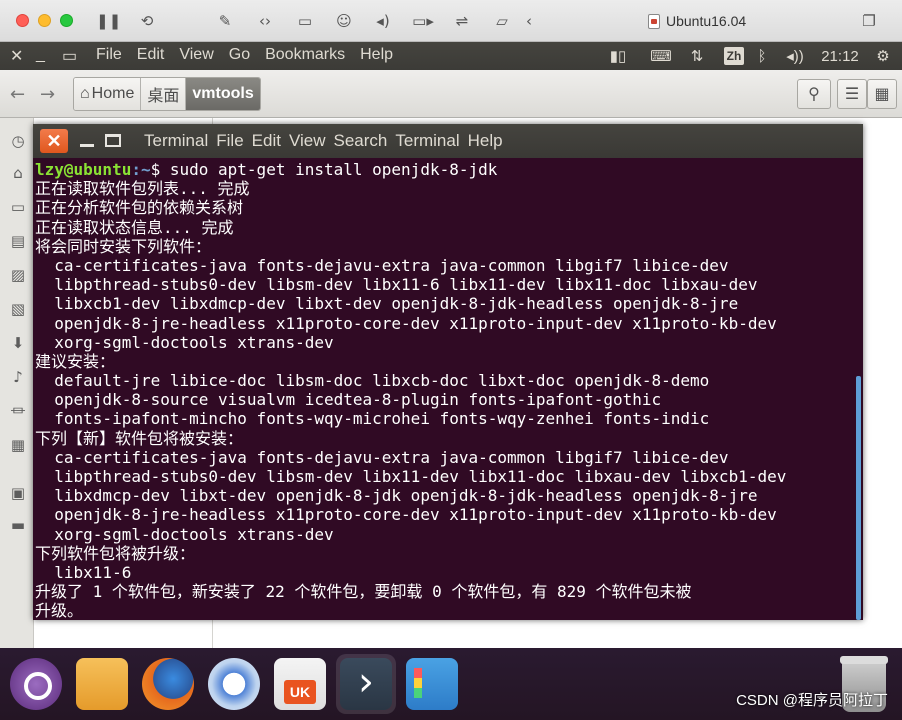 The height and width of the screenshot is (720, 902). What do you see at coordinates (123, 246) in the screenshot?
I see `terminal-line: 将会同时安装下列软件：` at bounding box center [123, 246].